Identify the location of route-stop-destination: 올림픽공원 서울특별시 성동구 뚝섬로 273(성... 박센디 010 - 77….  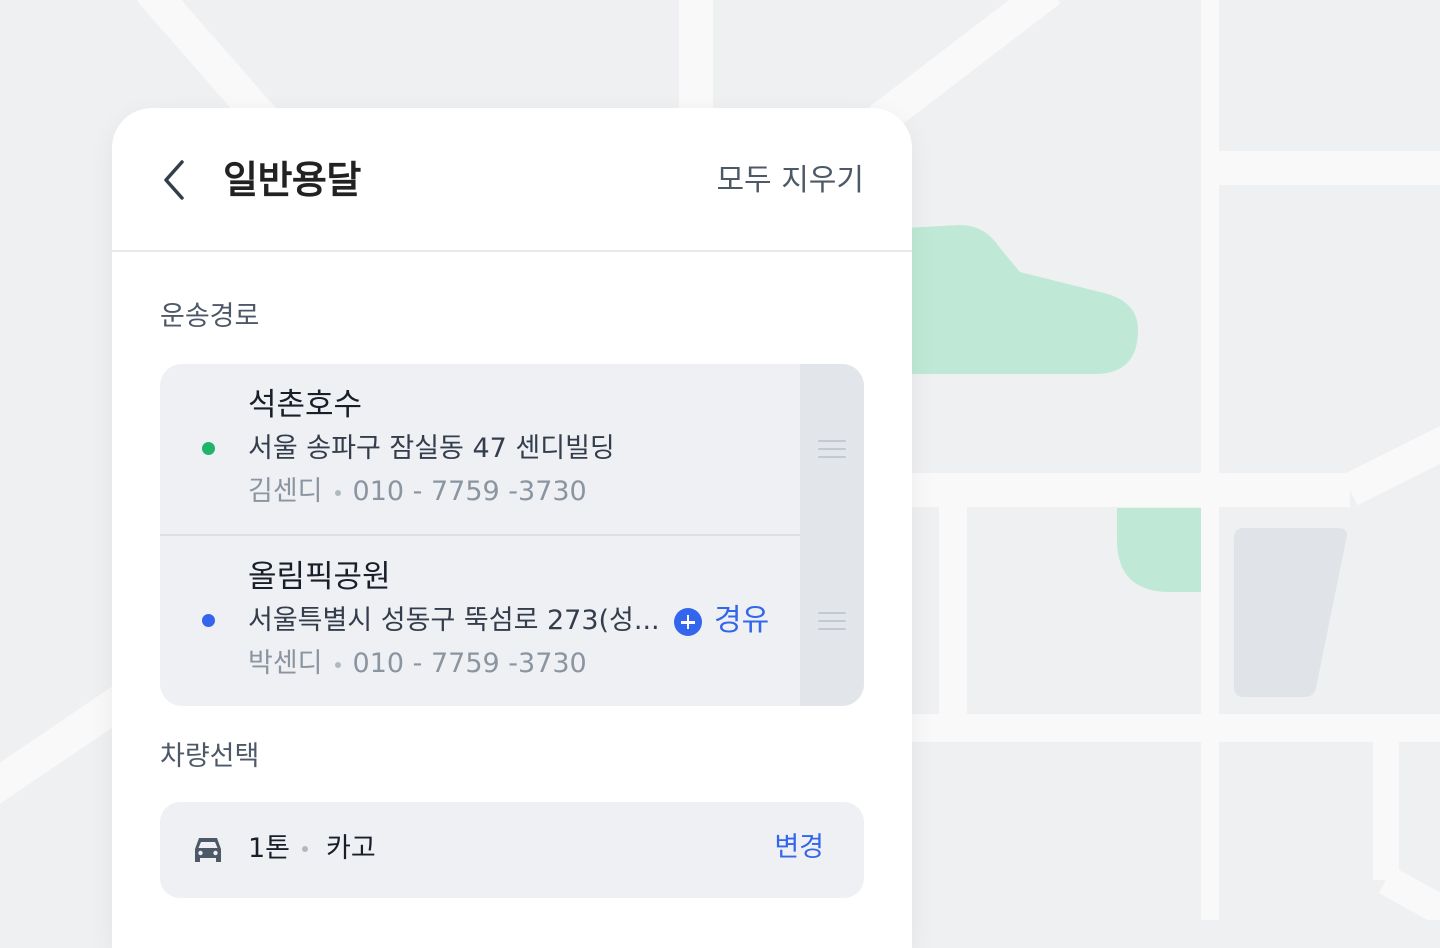
(512, 621).